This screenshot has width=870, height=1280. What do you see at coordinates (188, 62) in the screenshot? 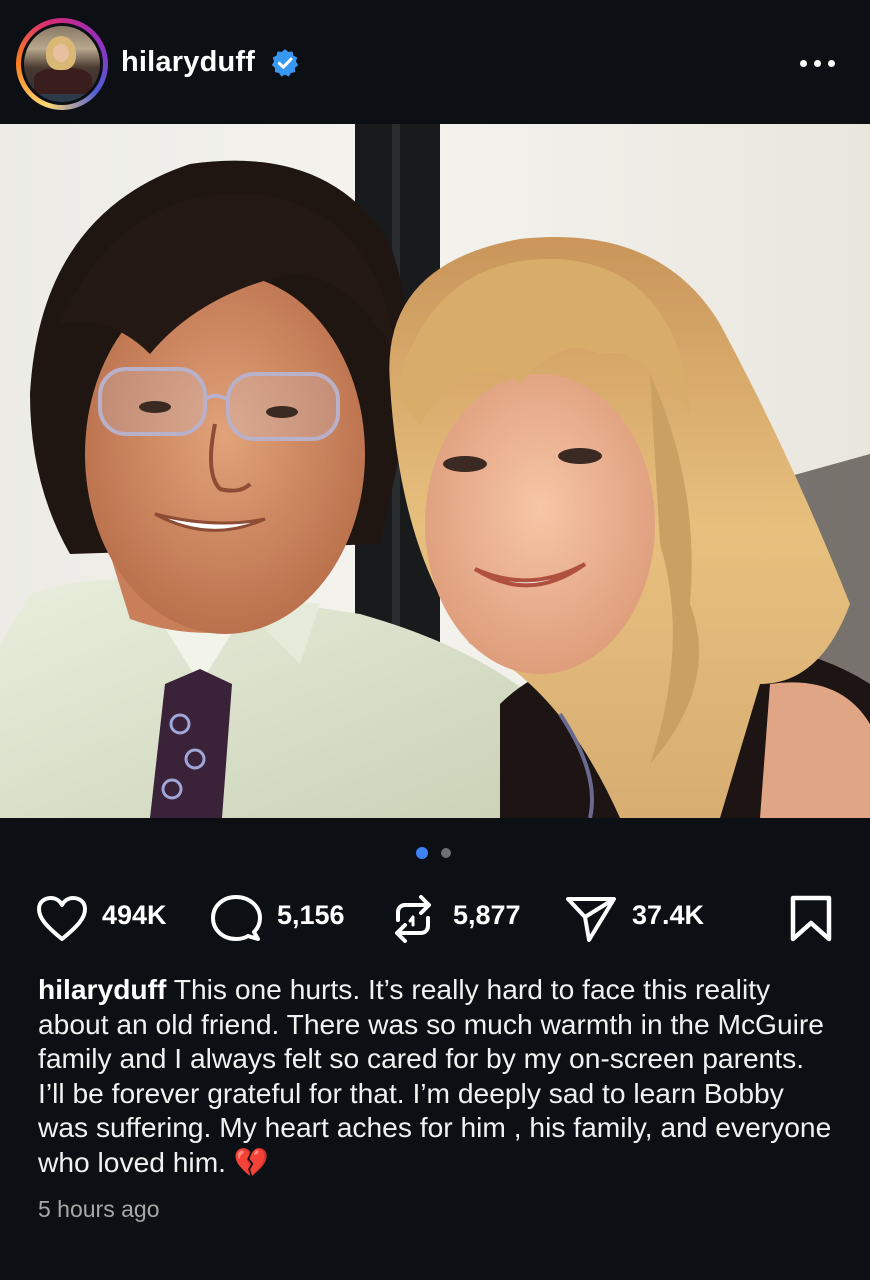
I see `username: hilaryduff` at bounding box center [188, 62].